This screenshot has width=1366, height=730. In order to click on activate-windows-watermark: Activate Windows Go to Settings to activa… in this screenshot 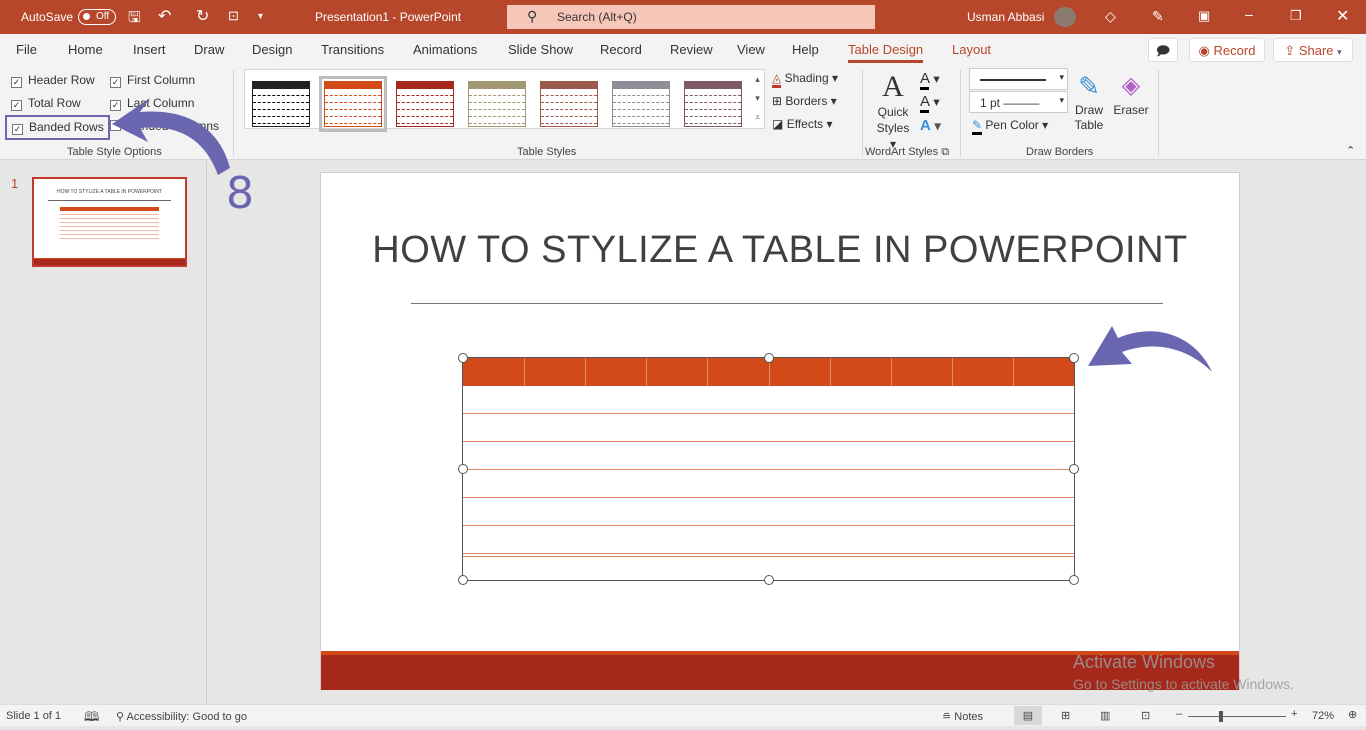, I will do `click(1183, 672)`.